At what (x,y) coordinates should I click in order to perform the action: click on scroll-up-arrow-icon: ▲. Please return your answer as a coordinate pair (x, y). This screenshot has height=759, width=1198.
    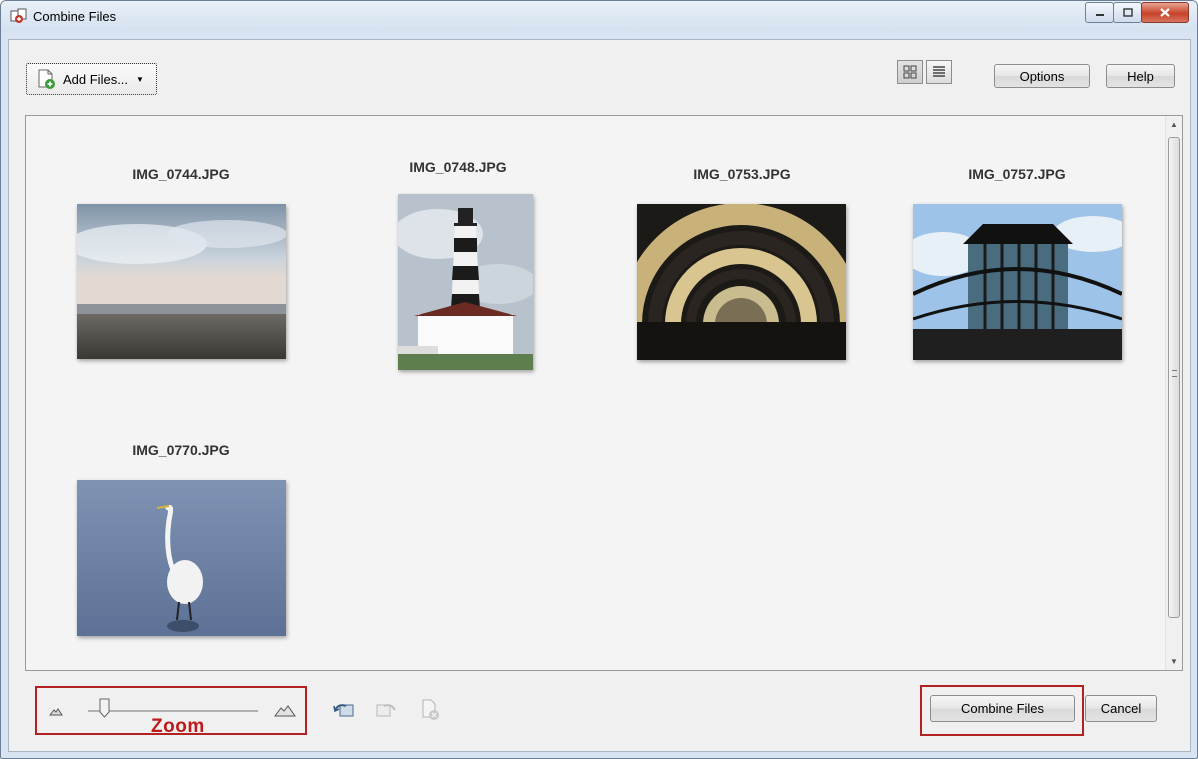
    Looking at the image, I should click on (1174, 124).